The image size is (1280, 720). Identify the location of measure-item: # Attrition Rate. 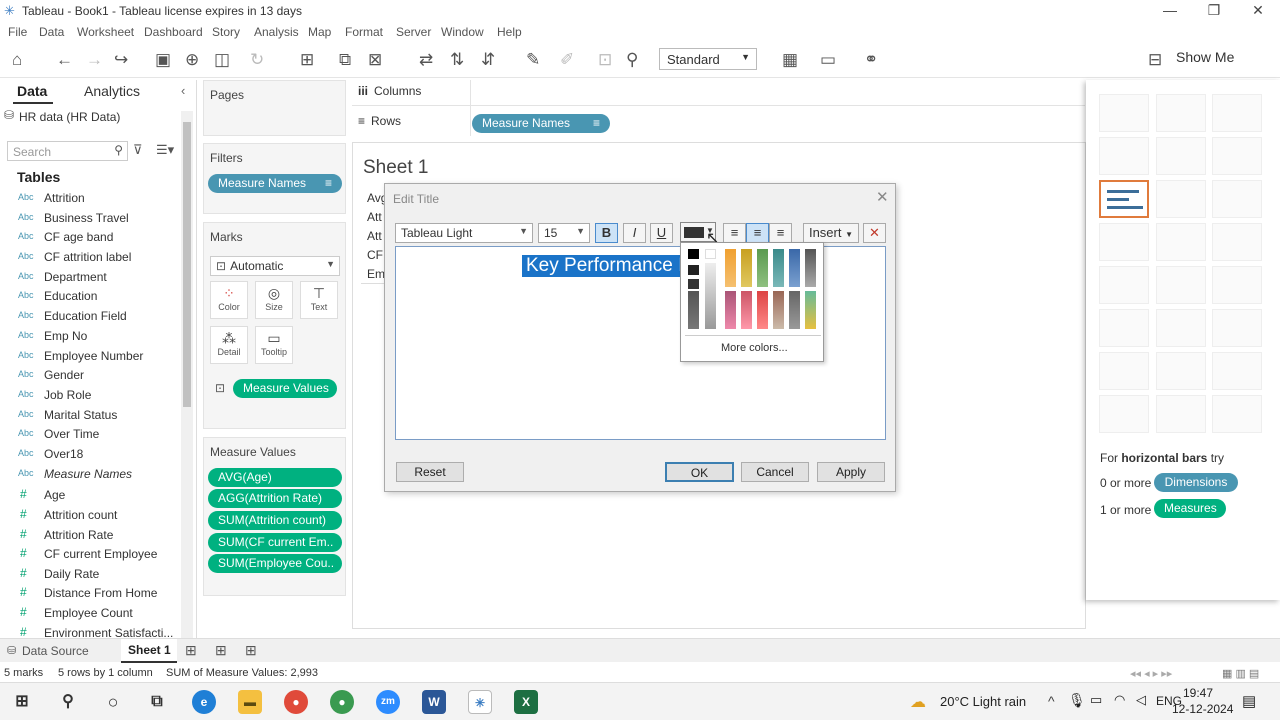
(90, 535).